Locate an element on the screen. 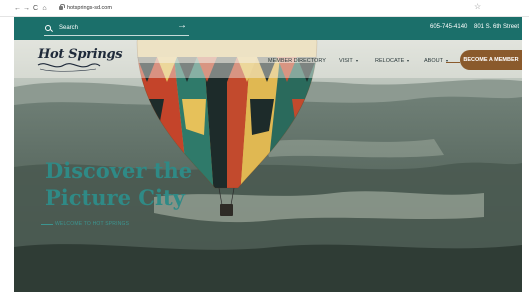  hero-heading: Discover the Picture City is located at coordinates (135, 184).